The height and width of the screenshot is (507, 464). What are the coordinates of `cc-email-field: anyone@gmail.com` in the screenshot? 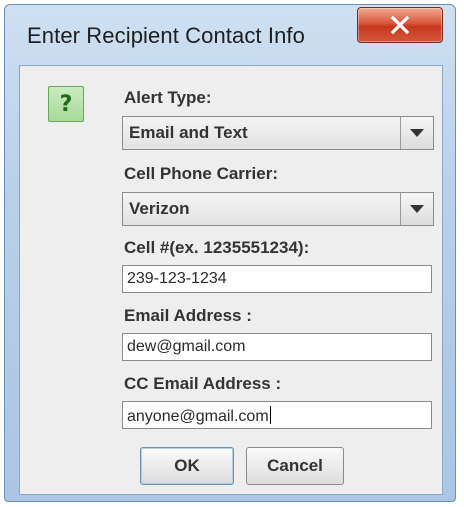 It's located at (277, 415).